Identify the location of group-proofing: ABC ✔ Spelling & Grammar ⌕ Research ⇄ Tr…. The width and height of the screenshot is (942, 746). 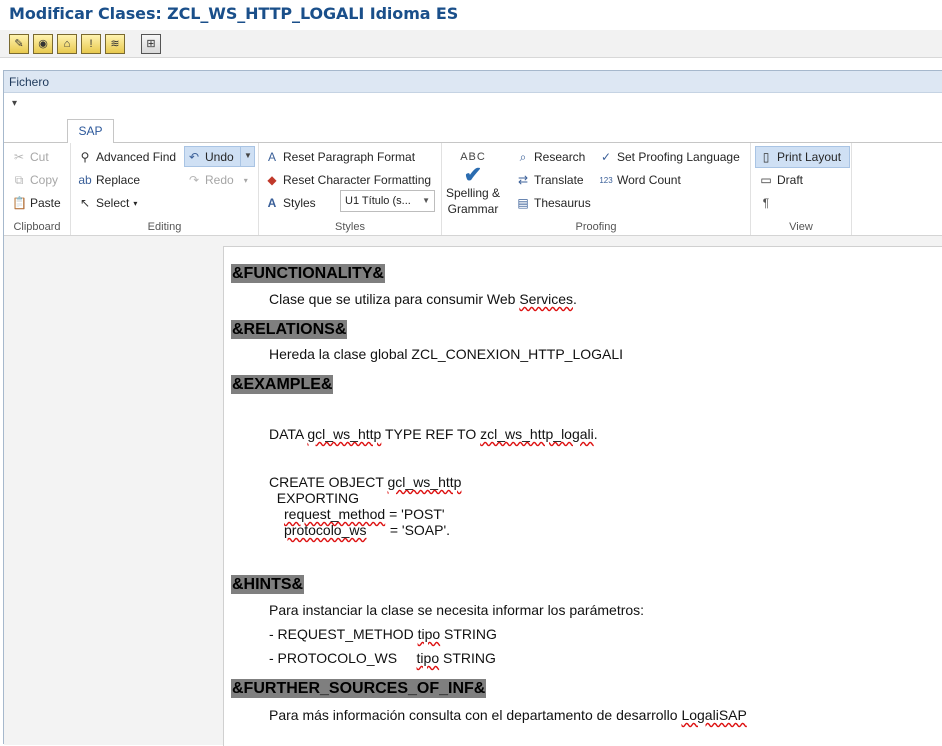
(596, 189).